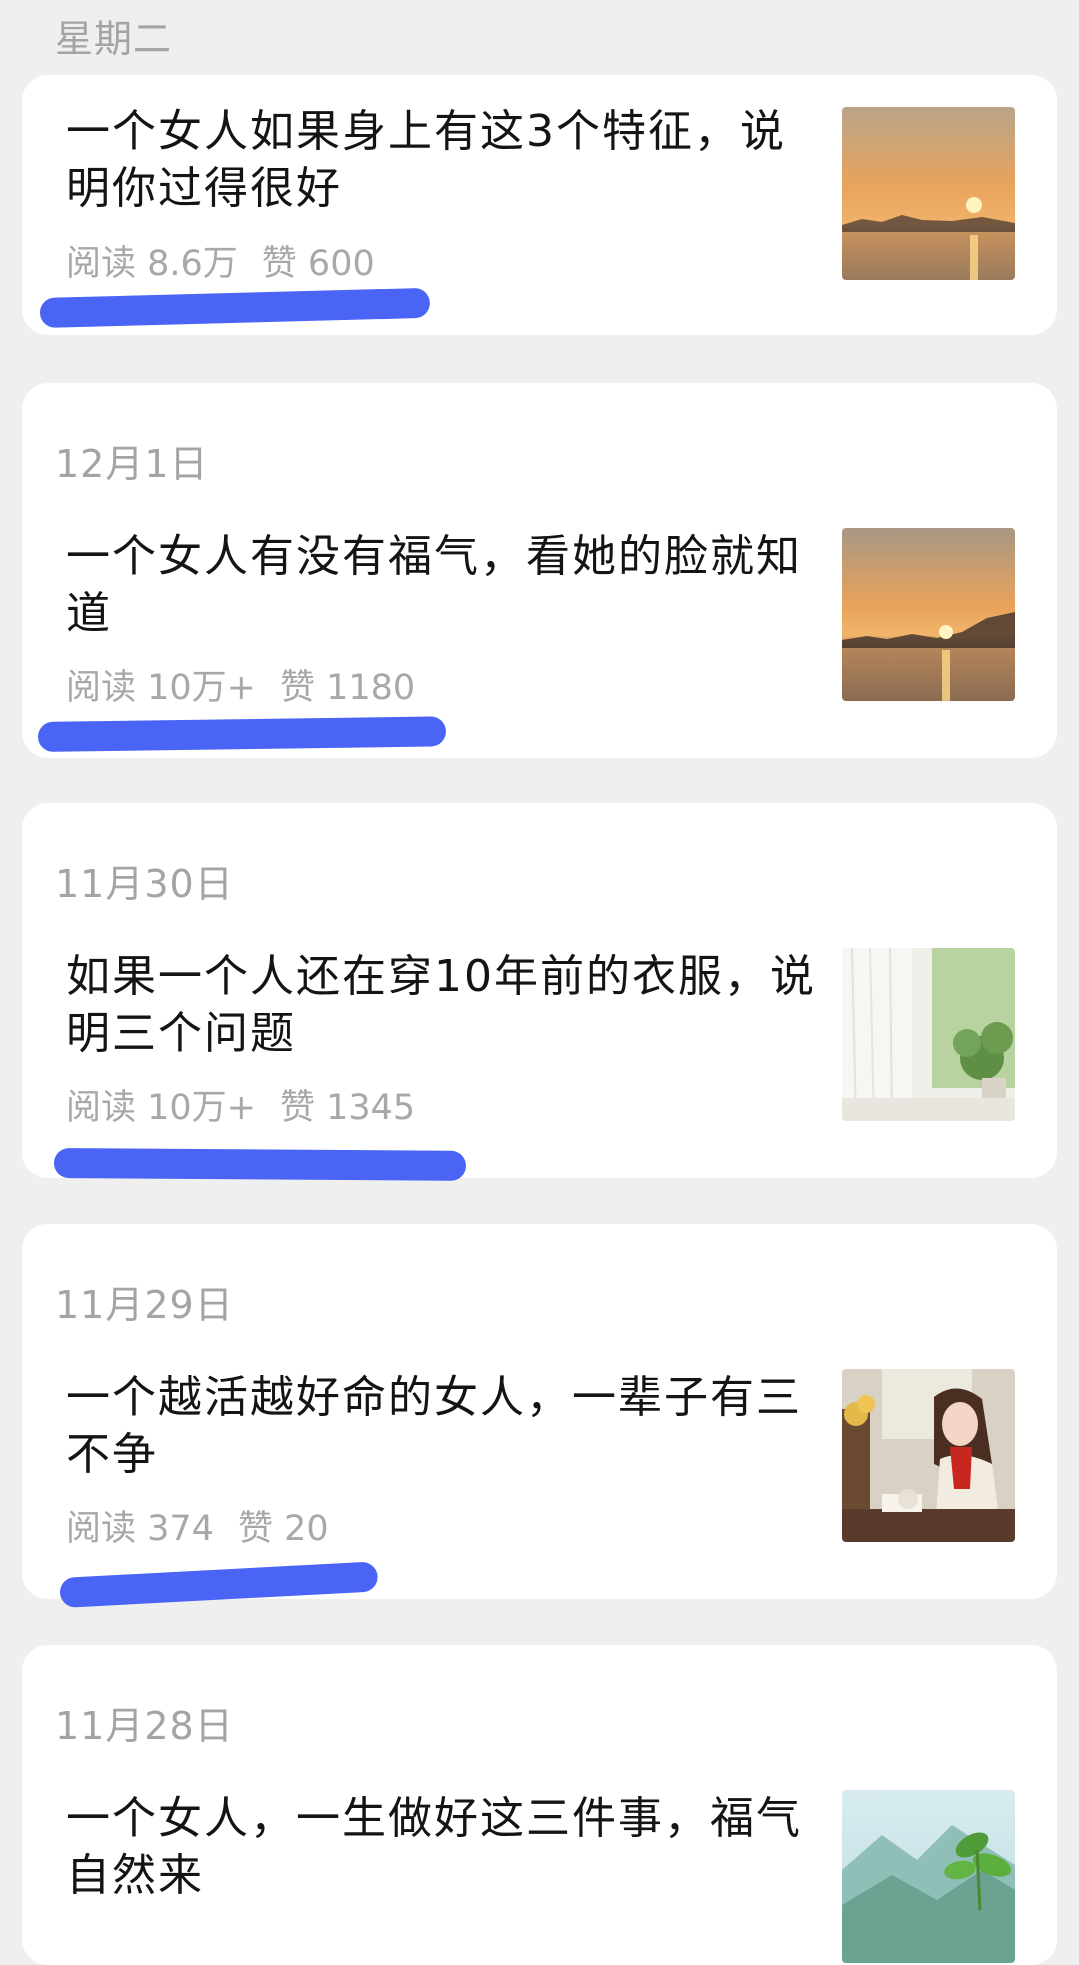 This screenshot has width=1079, height=1965. I want to click on top-date-label: 星期二, so click(114, 39).